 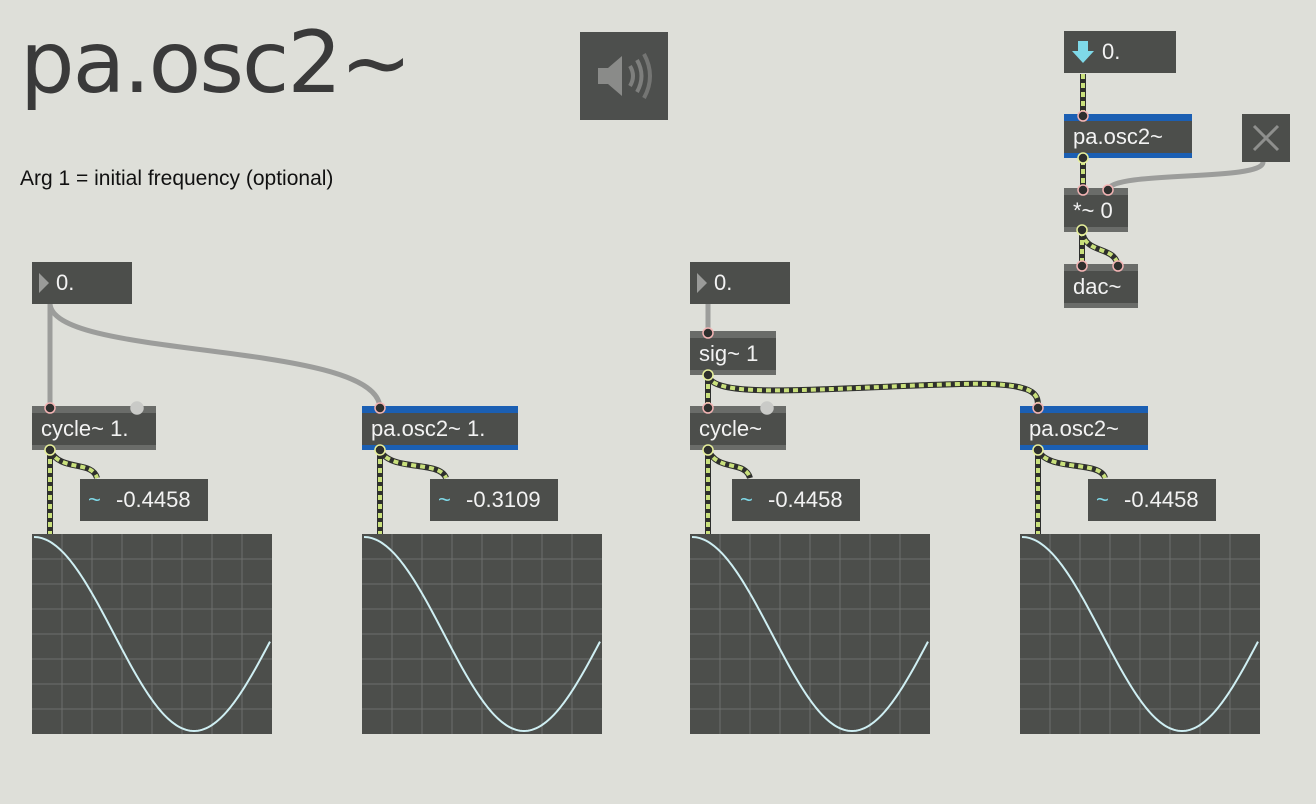 I want to click on argument-comment: Arg 1 = initial frequency (optional), so click(x=177, y=178).